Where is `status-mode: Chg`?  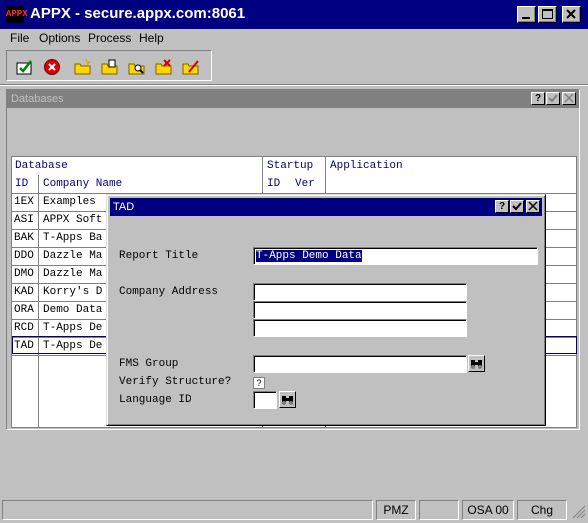 status-mode: Chg is located at coordinates (542, 510).